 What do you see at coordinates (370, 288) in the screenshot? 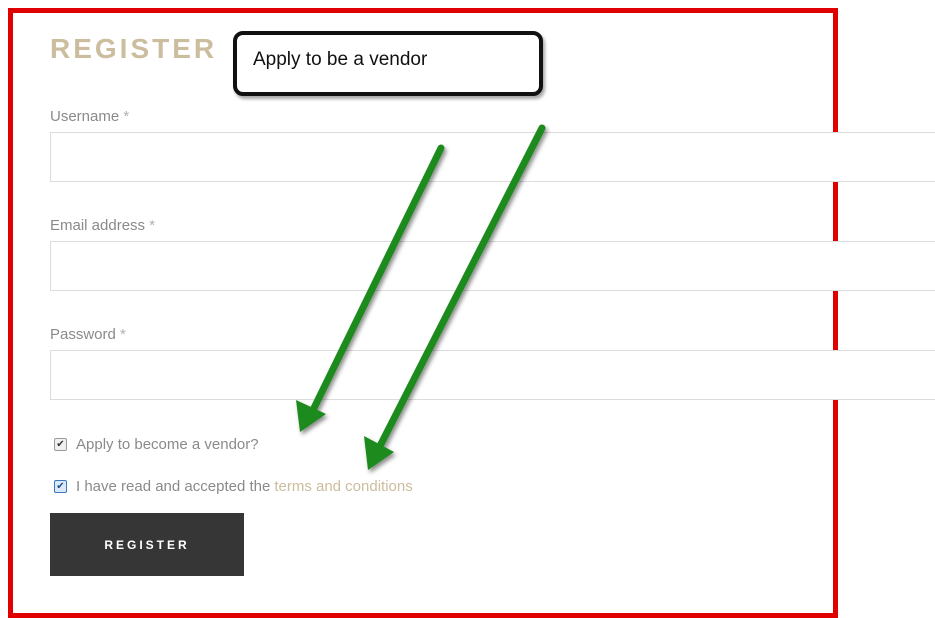
I see `arrow-to-vendor-checkbox` at bounding box center [370, 288].